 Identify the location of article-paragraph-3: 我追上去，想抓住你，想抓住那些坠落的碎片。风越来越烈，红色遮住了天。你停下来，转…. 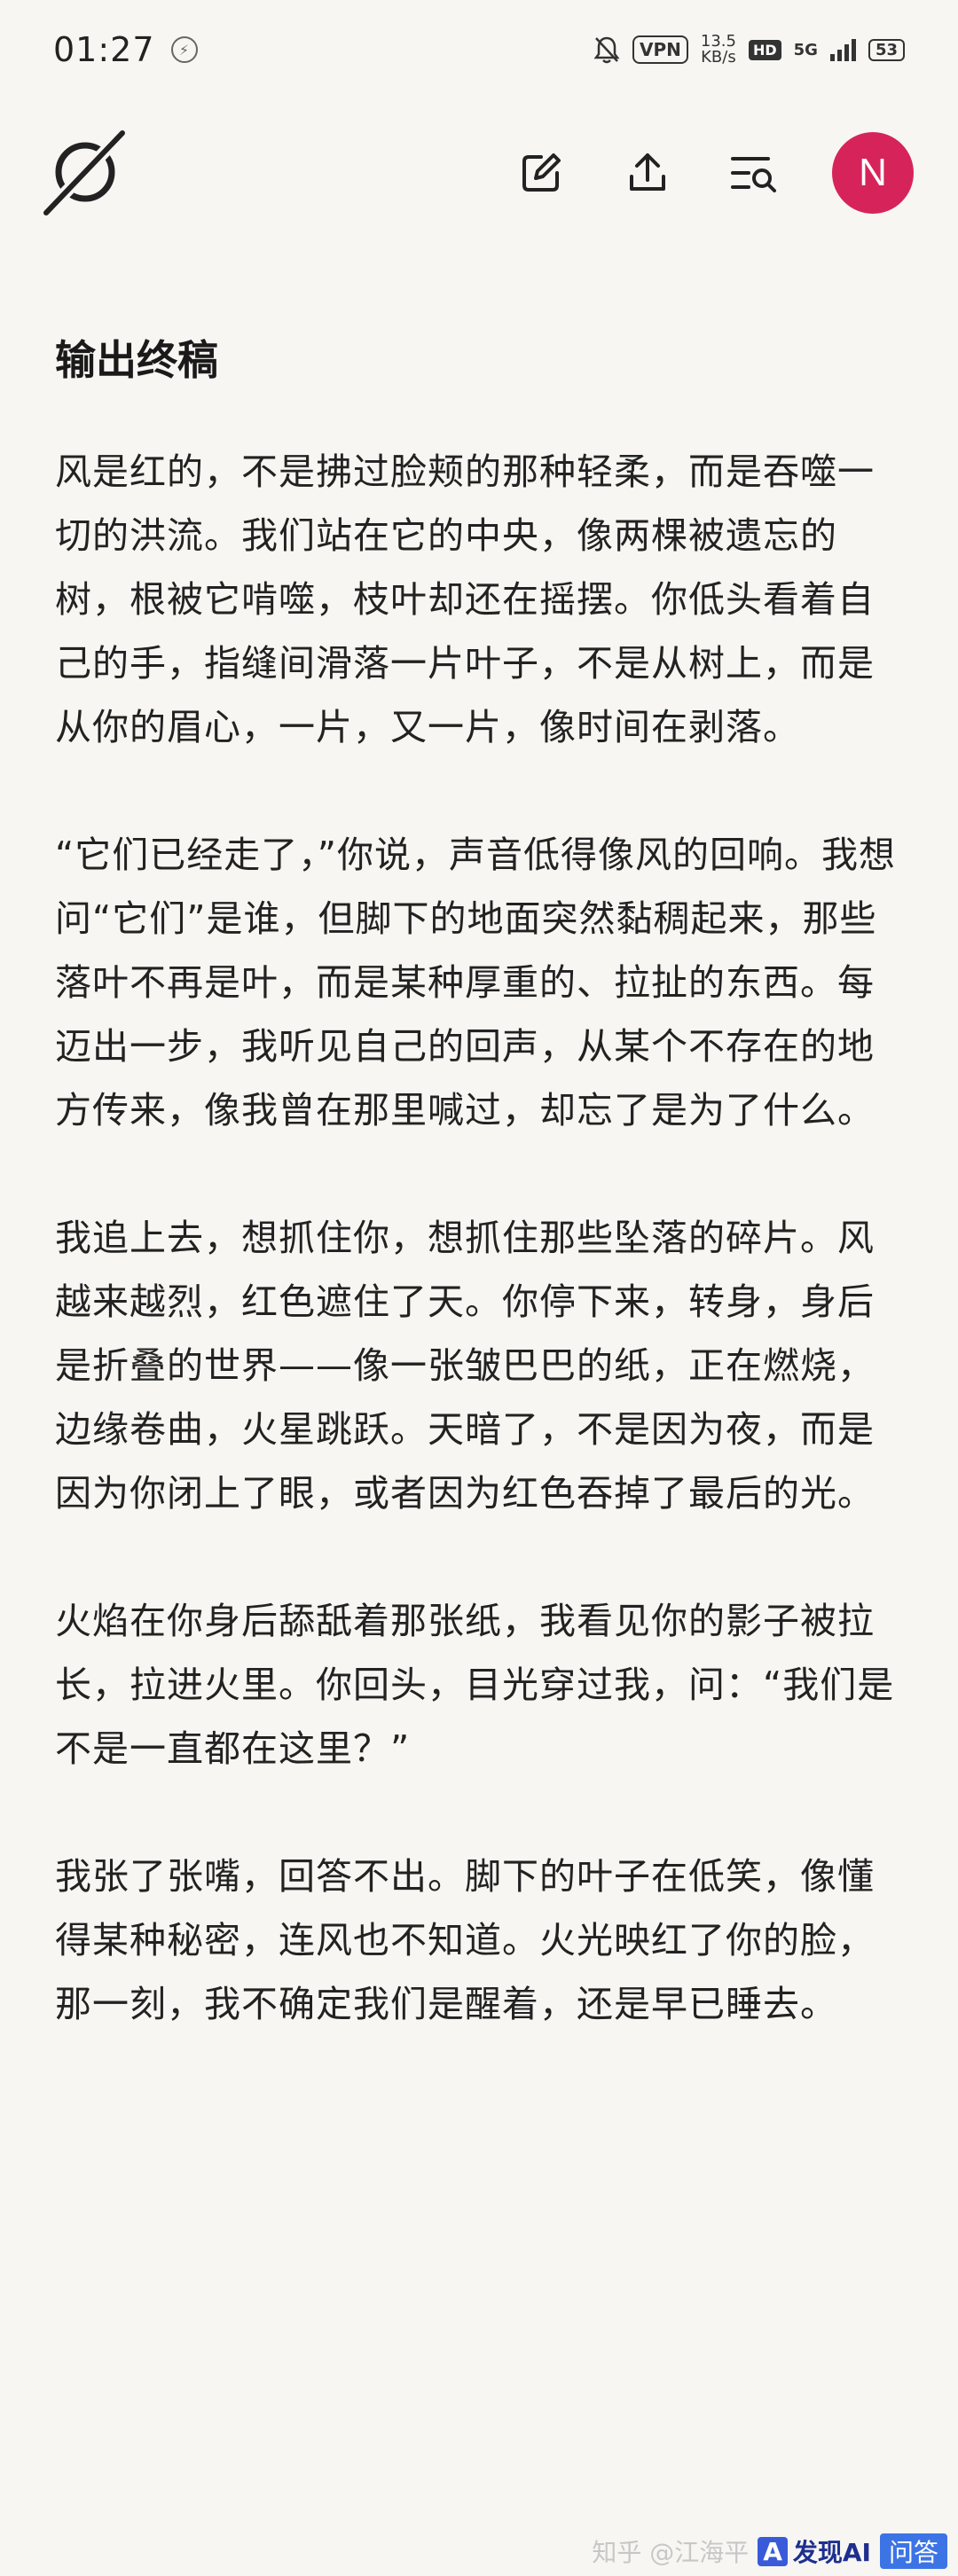
(465, 1366).